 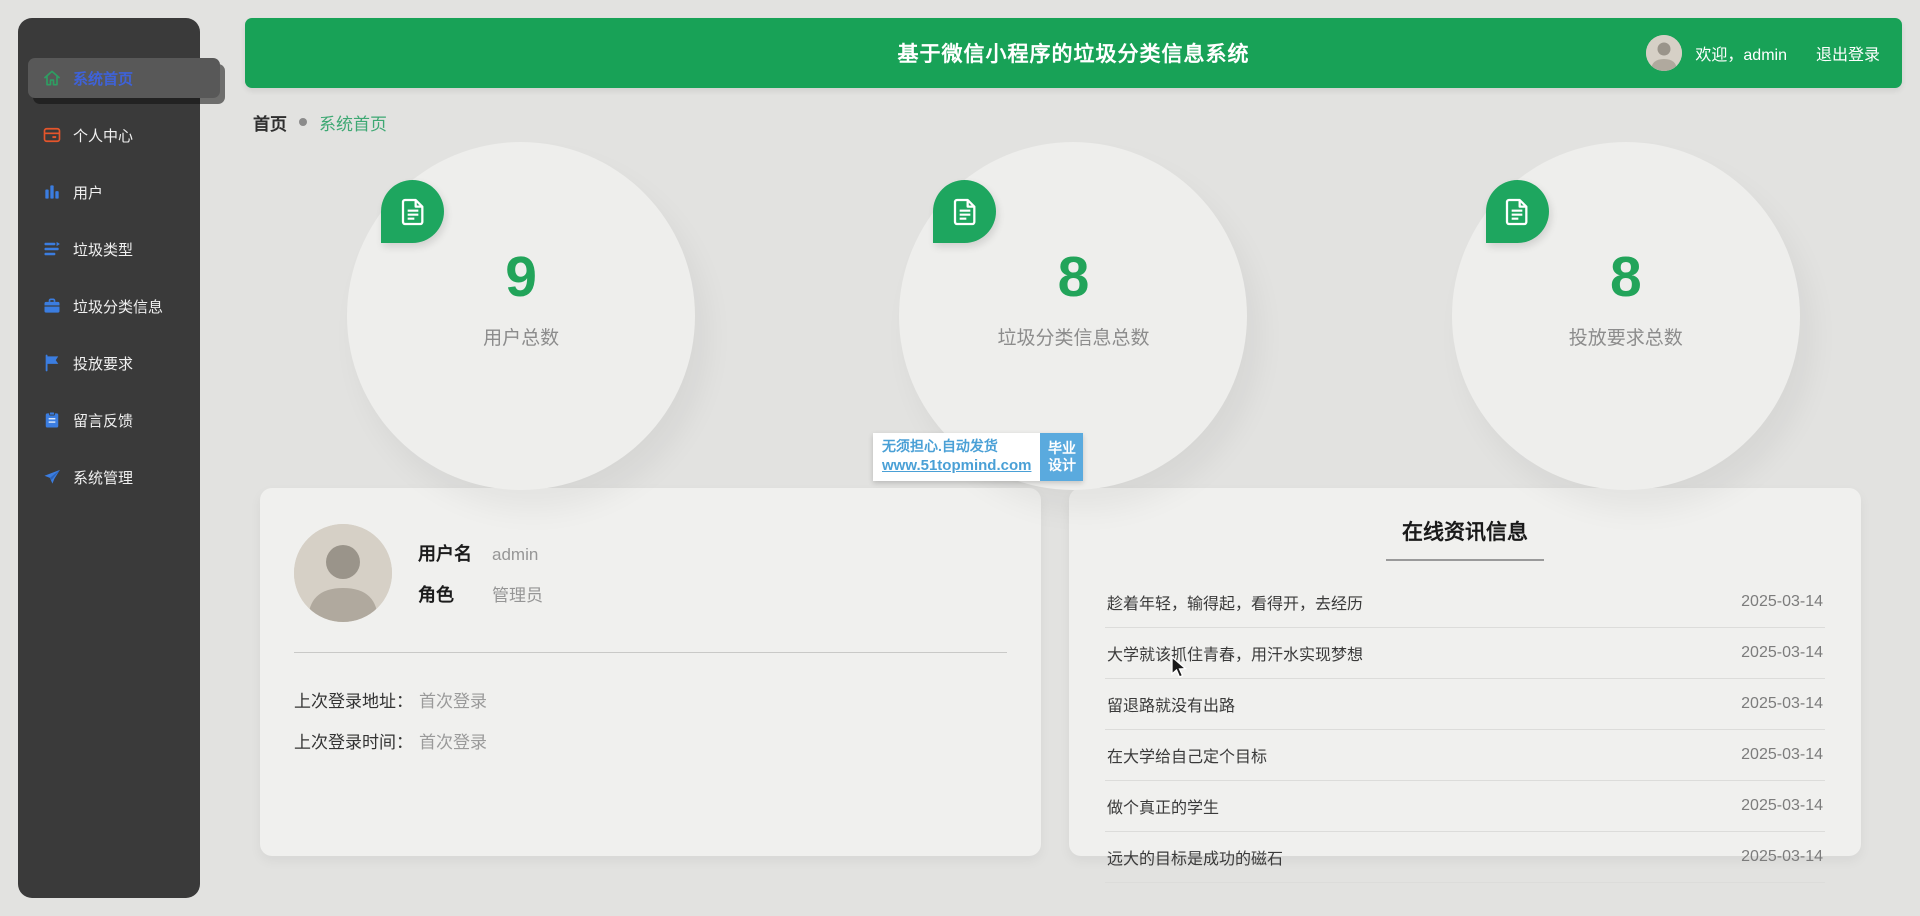 What do you see at coordinates (1061, 465) in the screenshot?
I see `watermark-badge-line2: 设计` at bounding box center [1061, 465].